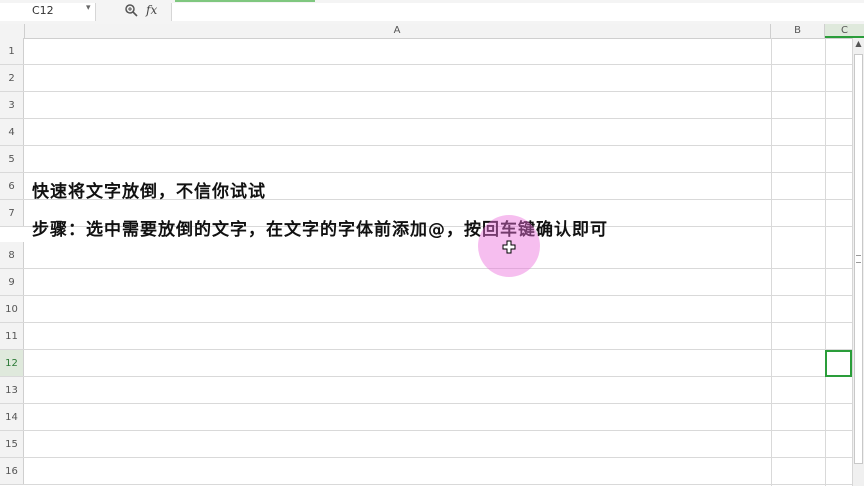 This screenshot has width=864, height=486. Describe the element at coordinates (397, 31) in the screenshot. I see `column-header-a: A` at that location.